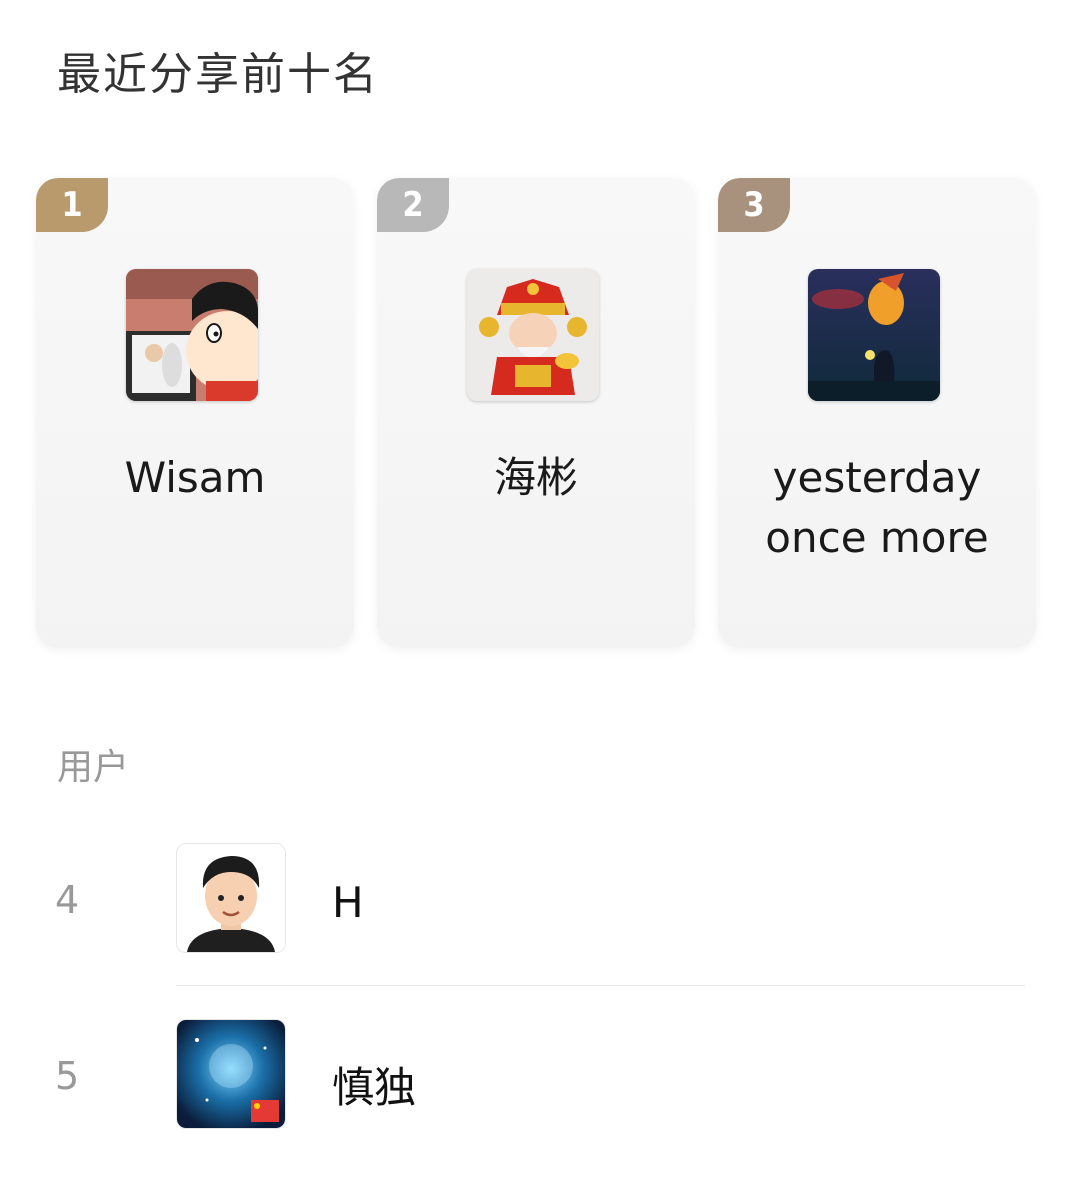  Describe the element at coordinates (93, 767) in the screenshot. I see `users-section-label: 用户` at that location.